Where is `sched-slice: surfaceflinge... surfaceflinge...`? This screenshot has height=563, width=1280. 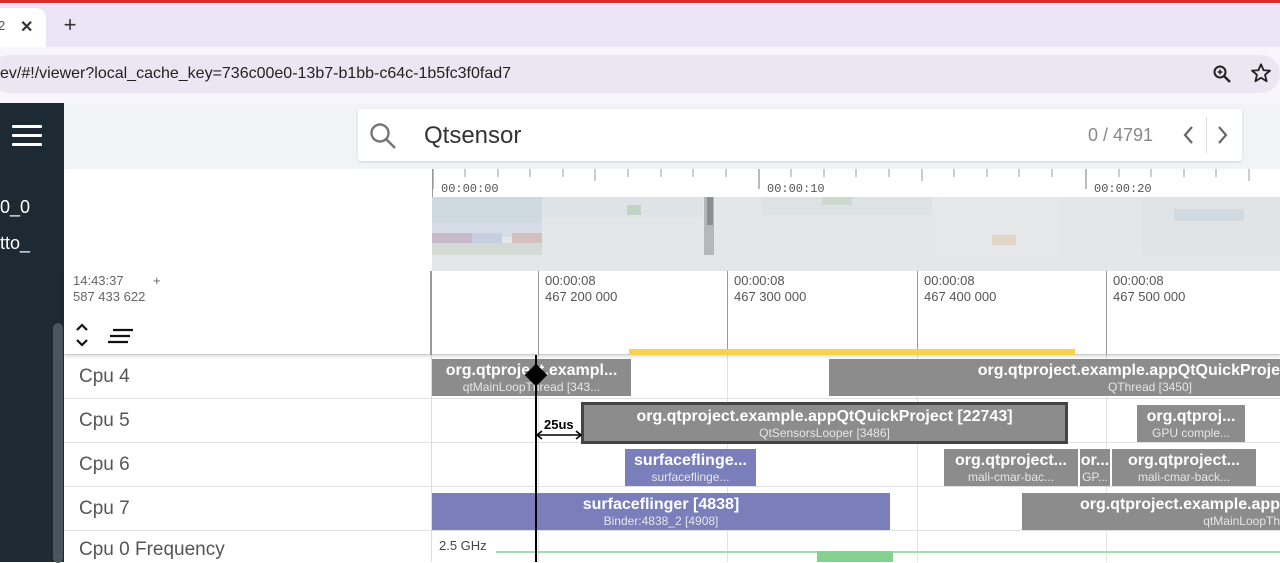 sched-slice: surfaceflinge... surfaceflinge... is located at coordinates (690, 467).